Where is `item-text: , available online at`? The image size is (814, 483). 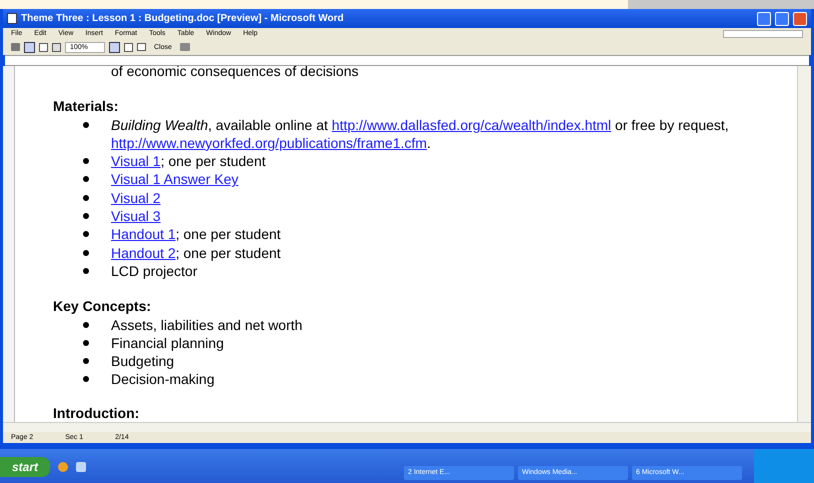
item-text: , available online at is located at coordinates (268, 124).